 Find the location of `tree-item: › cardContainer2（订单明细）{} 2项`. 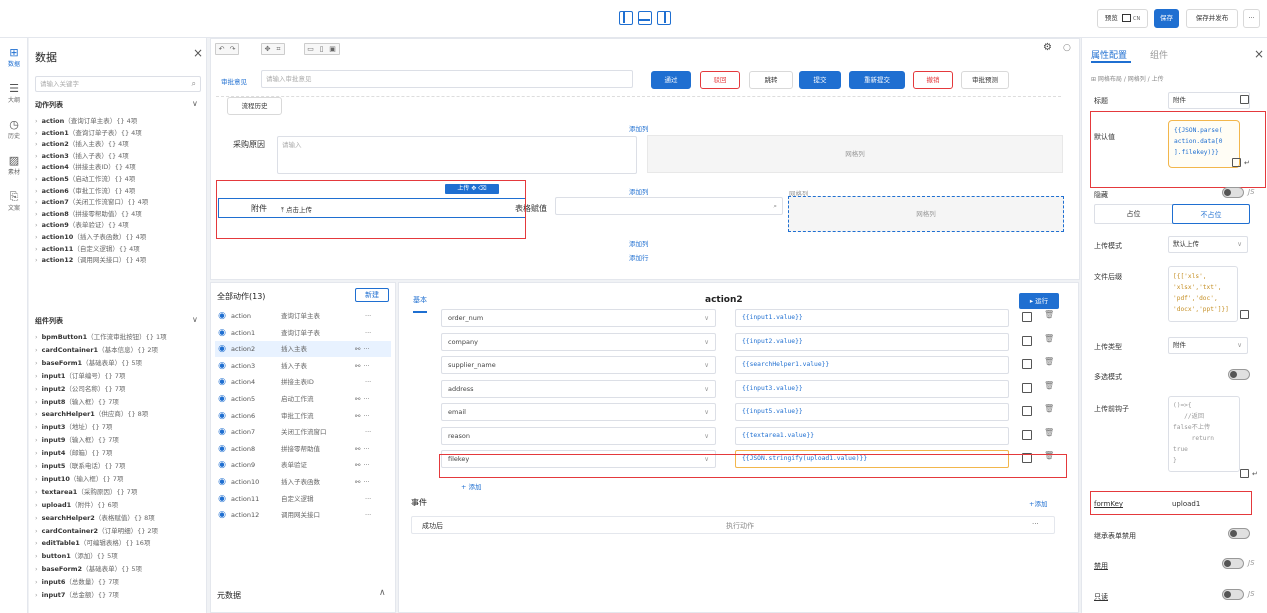

tree-item: › cardContainer2（订单明细）{} 2项 is located at coordinates (120, 531).